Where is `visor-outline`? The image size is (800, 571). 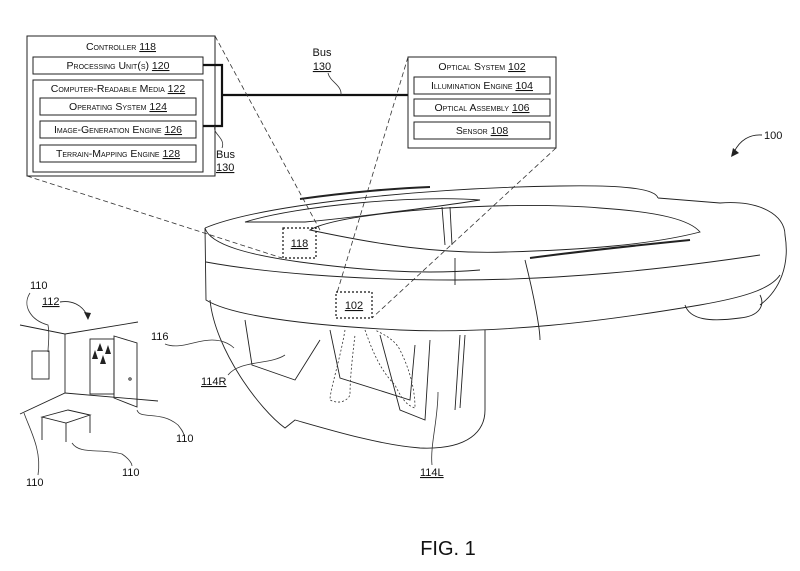
visor-outline is located at coordinates (347, 374).